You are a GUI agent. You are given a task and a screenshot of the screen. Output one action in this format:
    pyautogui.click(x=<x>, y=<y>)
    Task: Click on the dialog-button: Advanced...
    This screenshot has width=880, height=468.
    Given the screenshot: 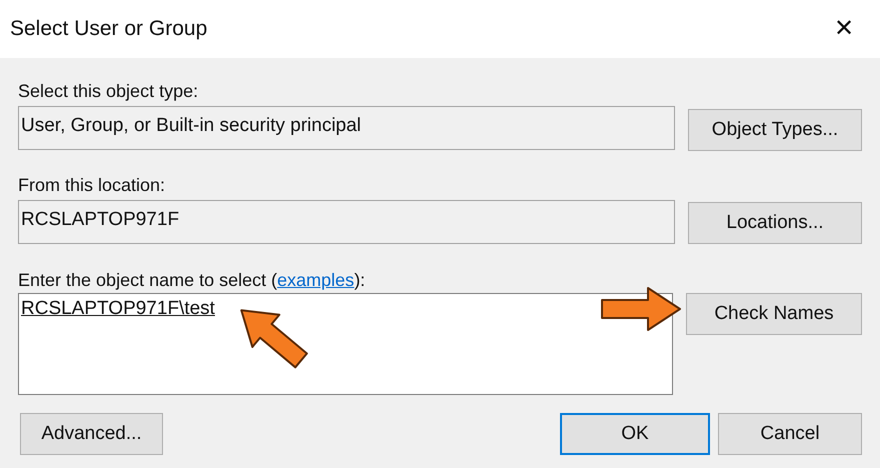 What is the action you would take?
    pyautogui.click(x=91, y=434)
    